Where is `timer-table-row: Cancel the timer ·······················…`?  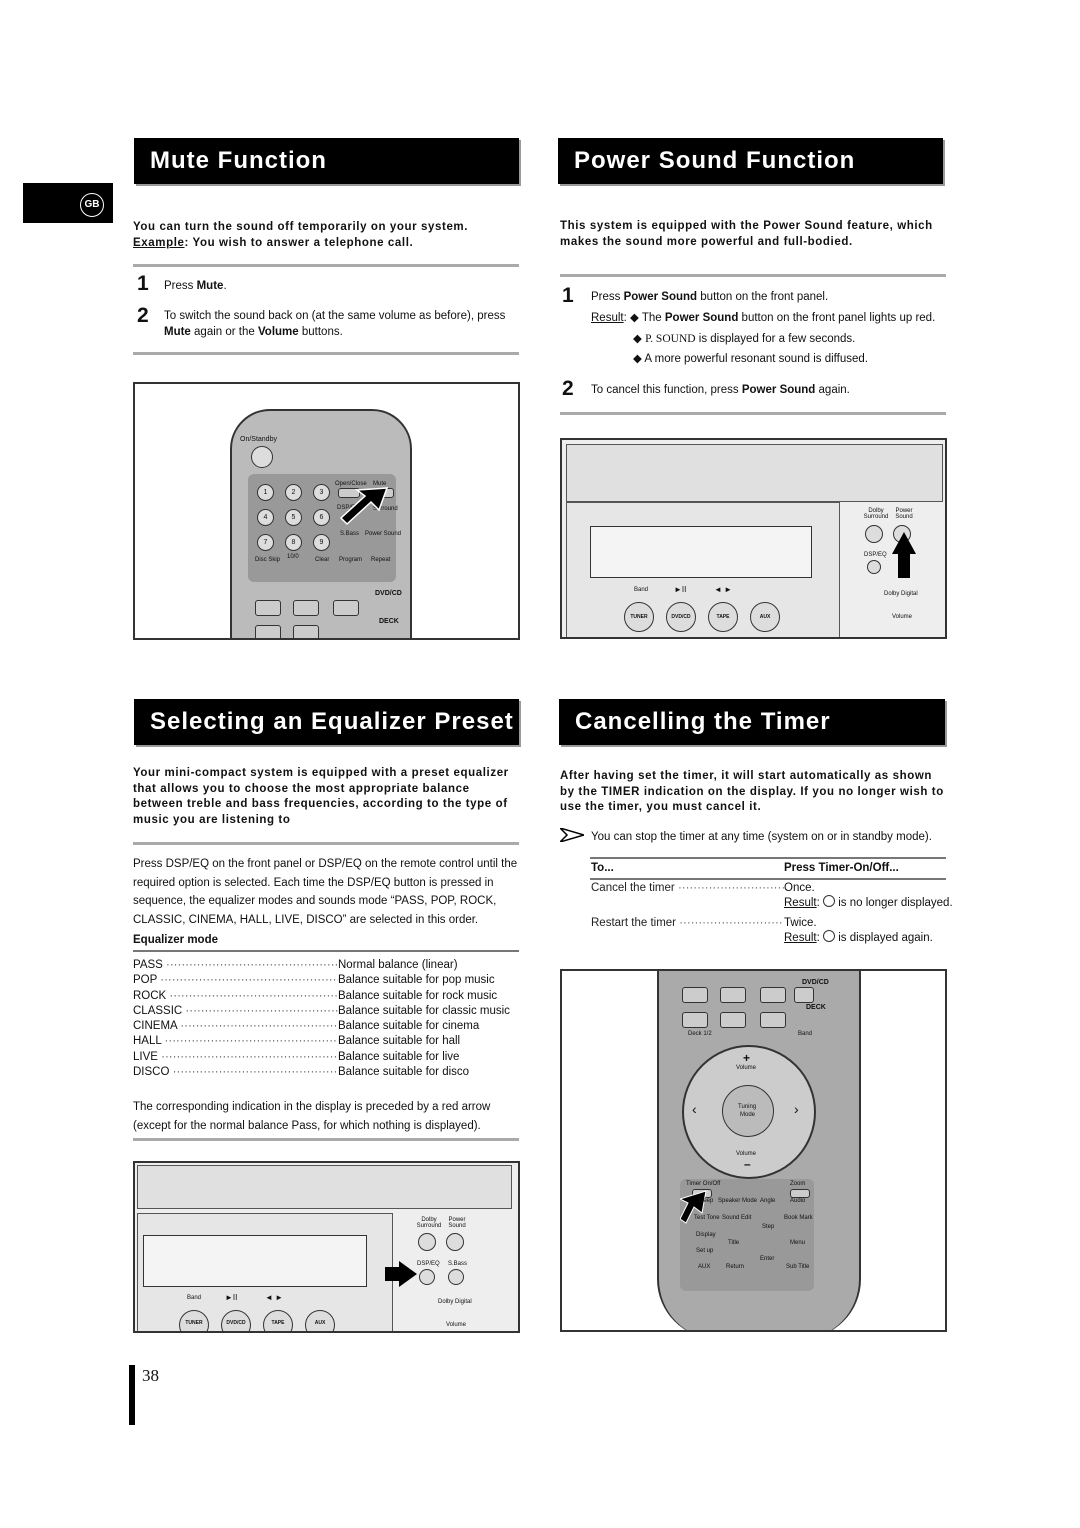 timer-table-row: Cancel the timer ·······················… is located at coordinates (772, 895).